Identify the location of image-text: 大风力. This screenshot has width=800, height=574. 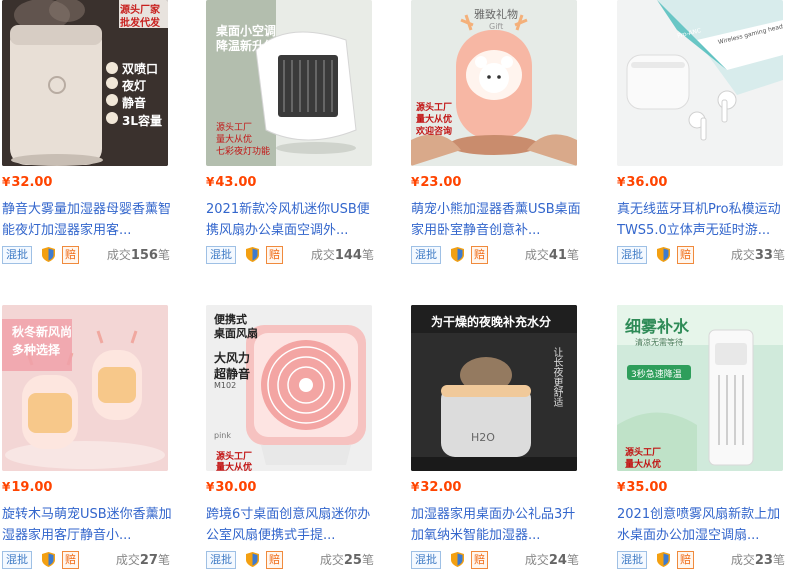
(232, 358).